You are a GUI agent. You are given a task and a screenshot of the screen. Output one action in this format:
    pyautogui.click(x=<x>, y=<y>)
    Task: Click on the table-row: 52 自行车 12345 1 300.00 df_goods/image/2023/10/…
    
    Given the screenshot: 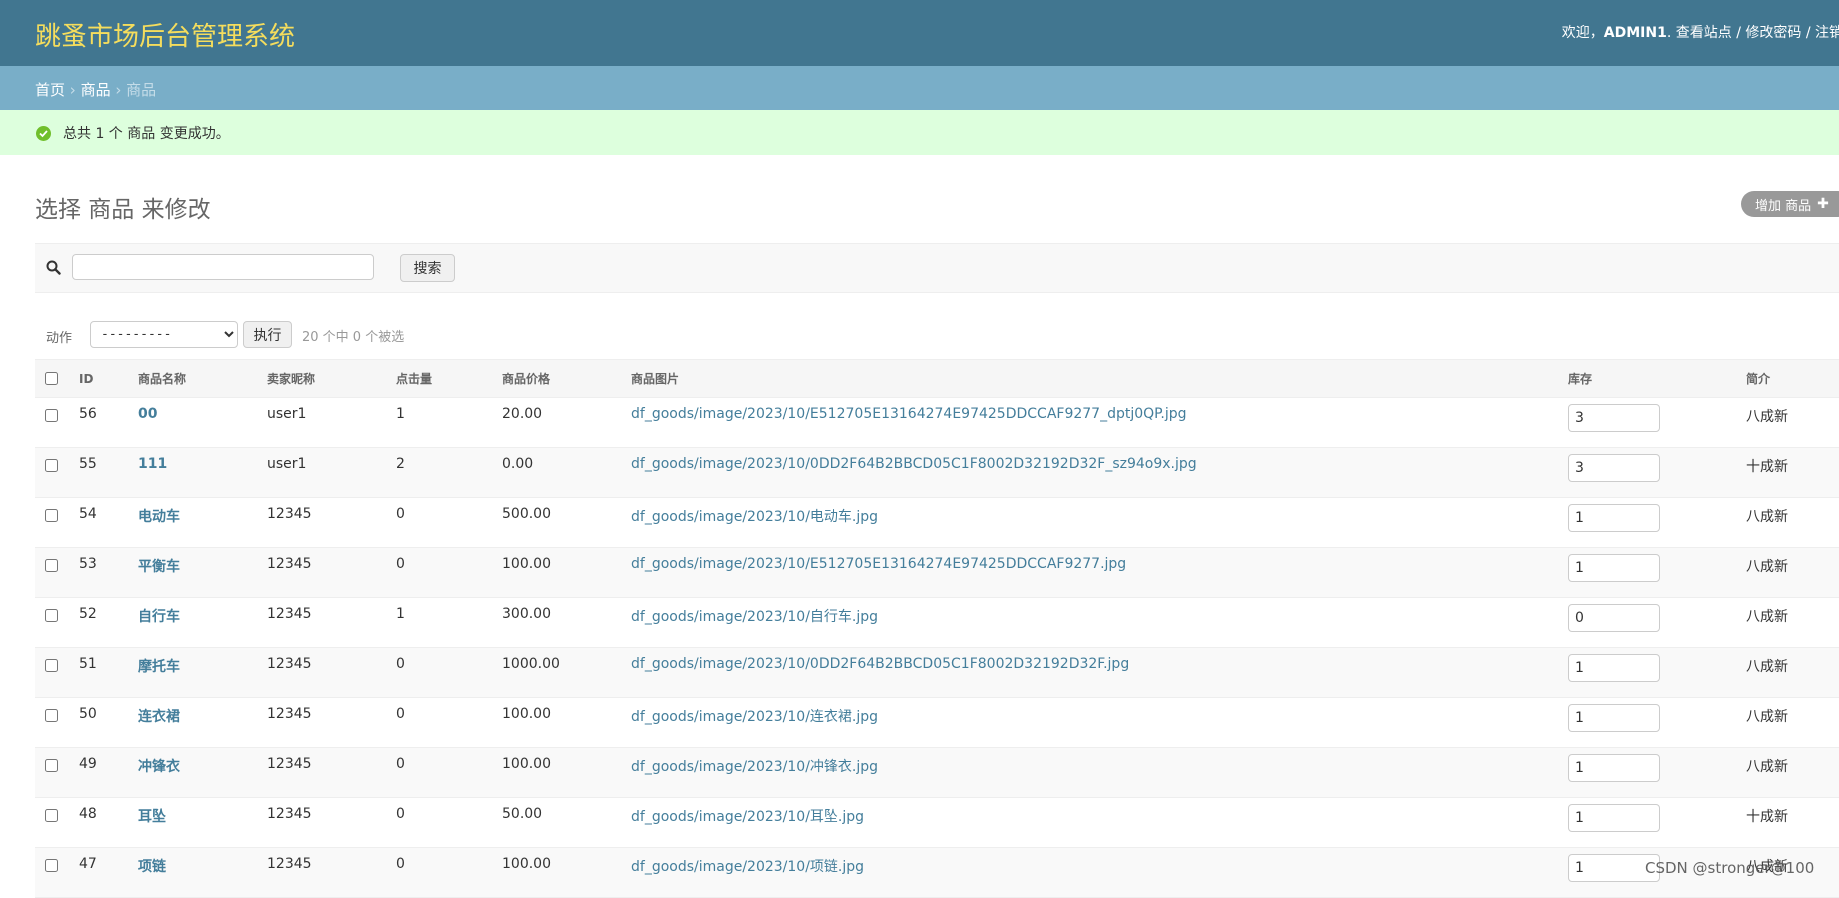 What is the action you would take?
    pyautogui.click(x=937, y=622)
    